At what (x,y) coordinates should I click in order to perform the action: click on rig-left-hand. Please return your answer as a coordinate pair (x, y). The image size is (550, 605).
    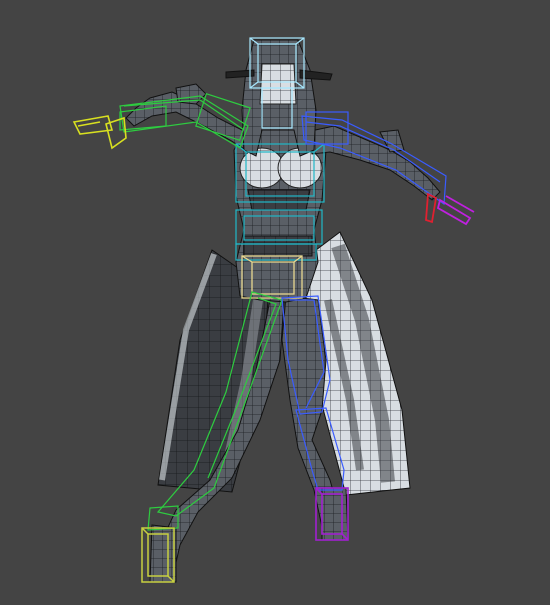
    Looking at the image, I should click on (99, 132).